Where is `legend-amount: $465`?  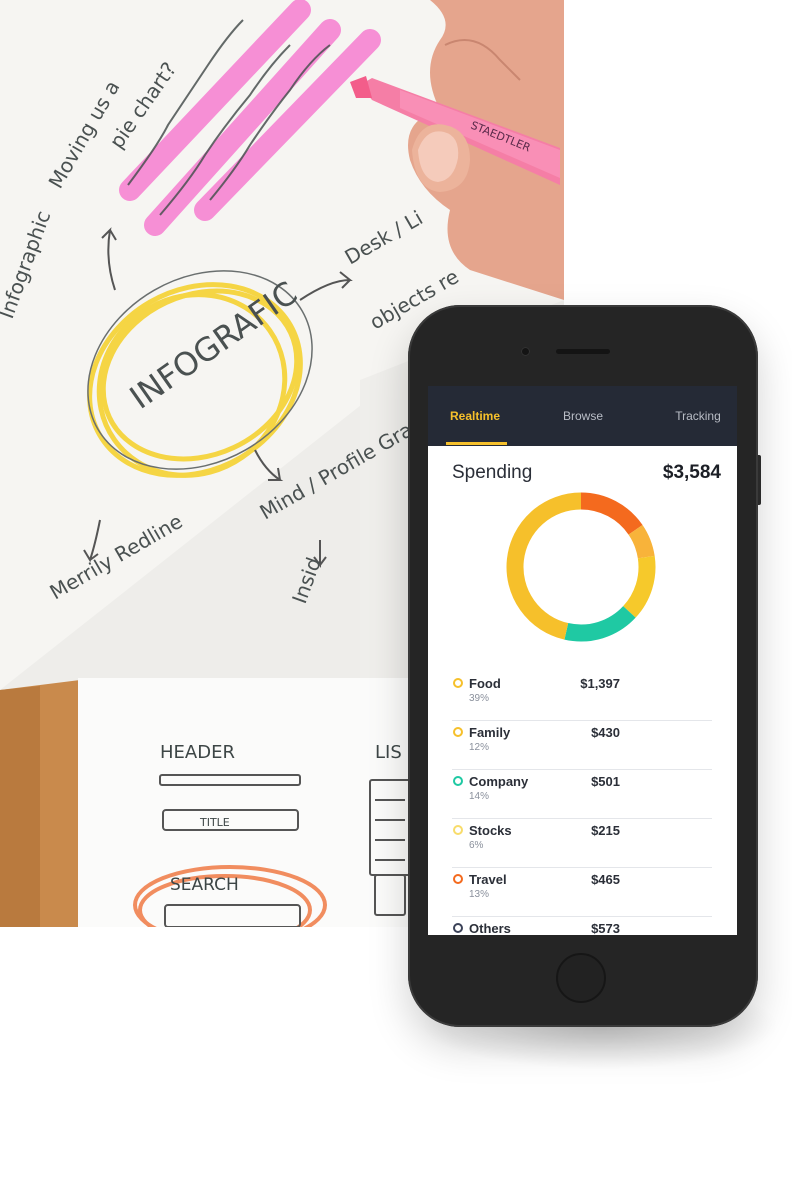
legend-amount: $465 is located at coordinates (605, 879).